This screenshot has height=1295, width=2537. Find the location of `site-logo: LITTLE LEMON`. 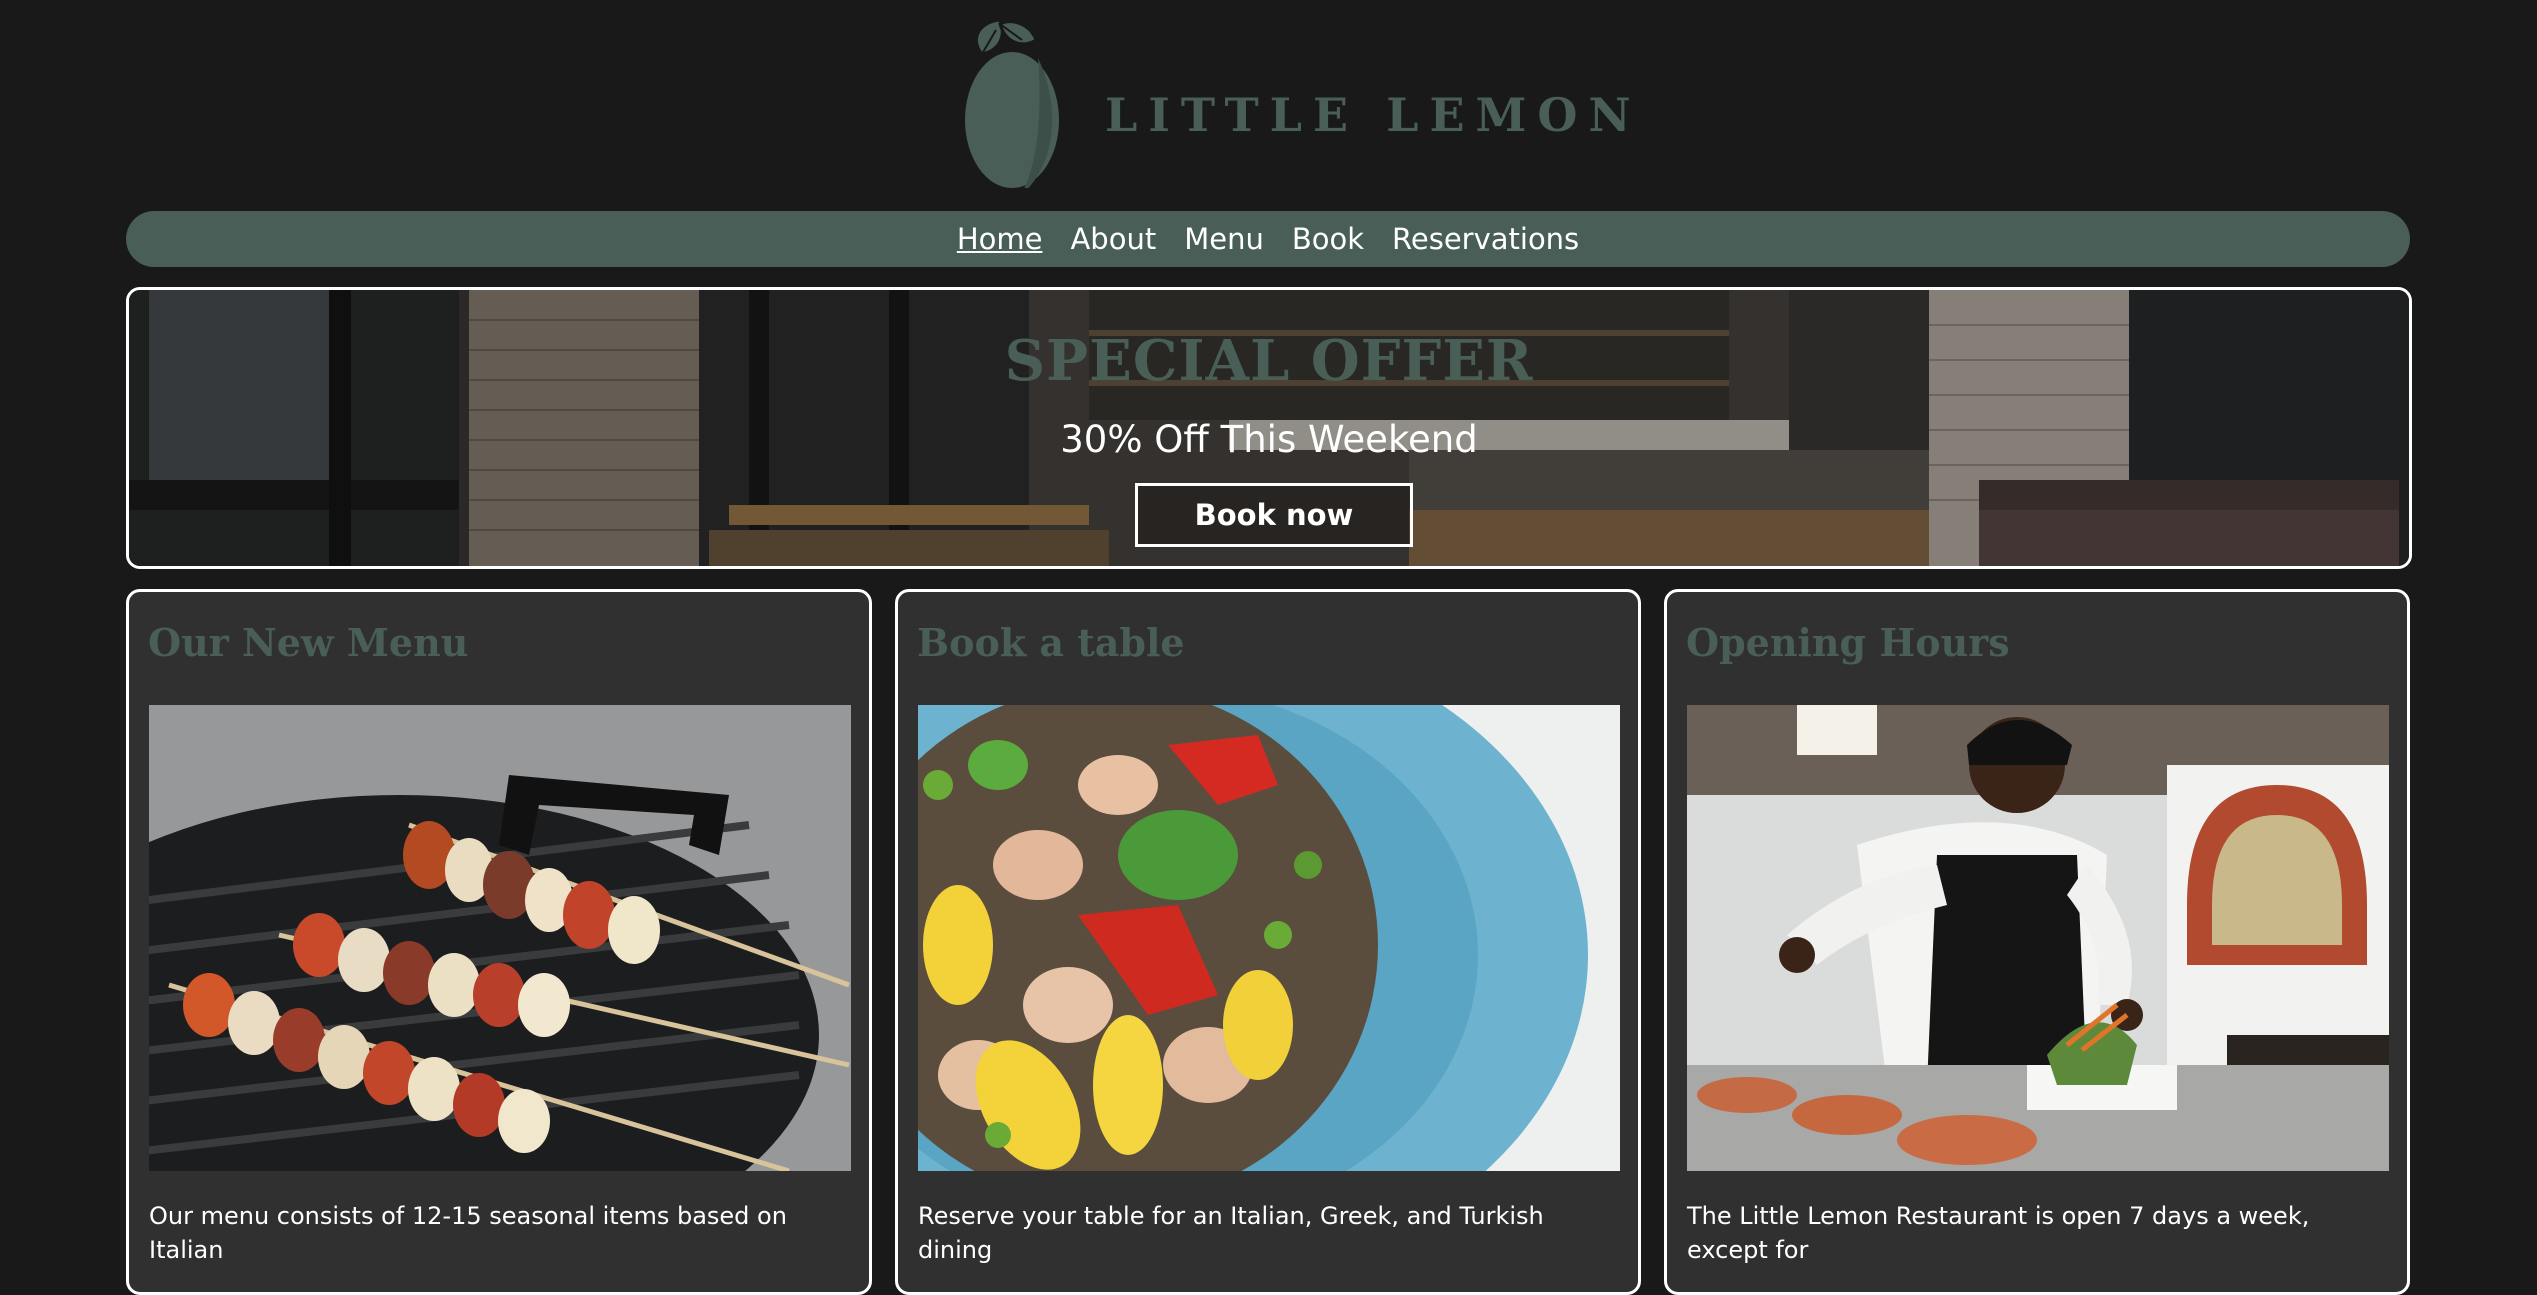

site-logo: LITTLE LEMON is located at coordinates (1295, 103).